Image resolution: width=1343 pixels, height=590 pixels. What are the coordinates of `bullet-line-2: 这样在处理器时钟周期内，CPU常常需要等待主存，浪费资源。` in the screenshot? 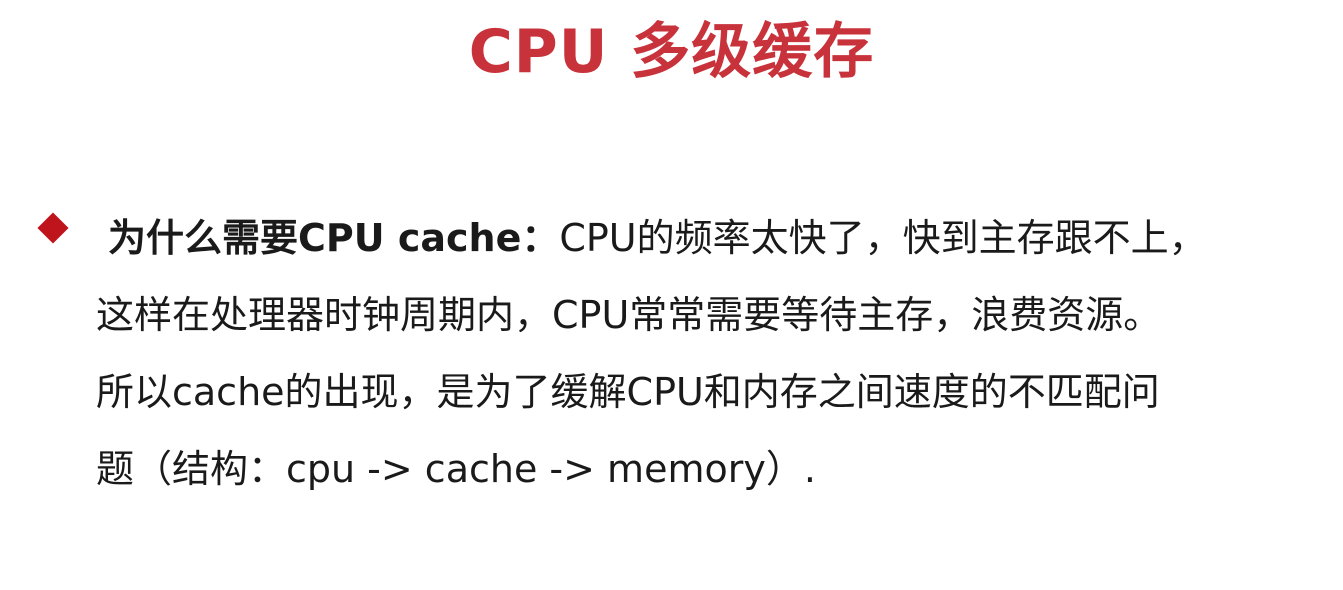 It's located at (629, 315).